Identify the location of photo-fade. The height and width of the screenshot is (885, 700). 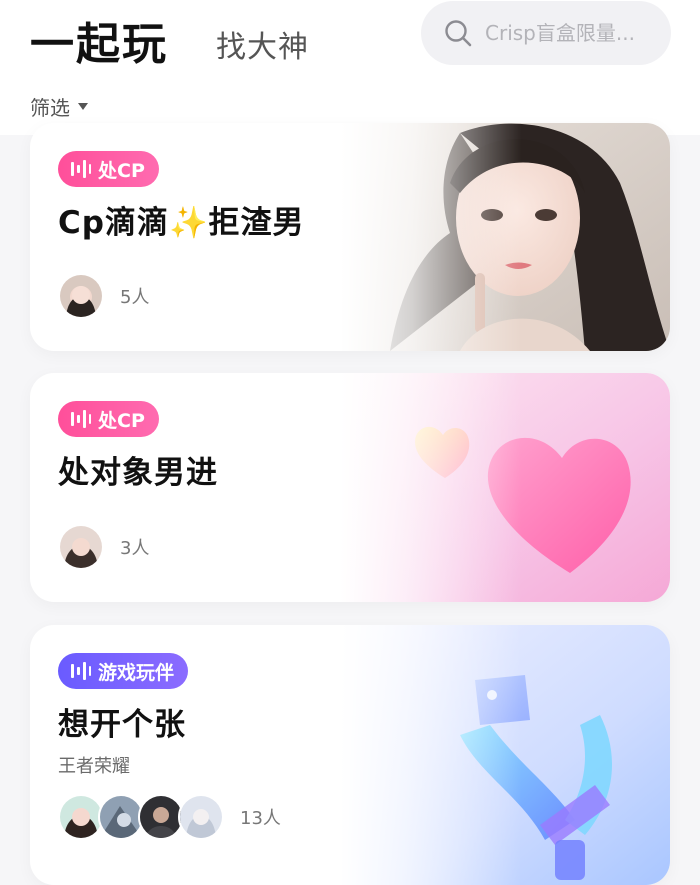
(505, 237).